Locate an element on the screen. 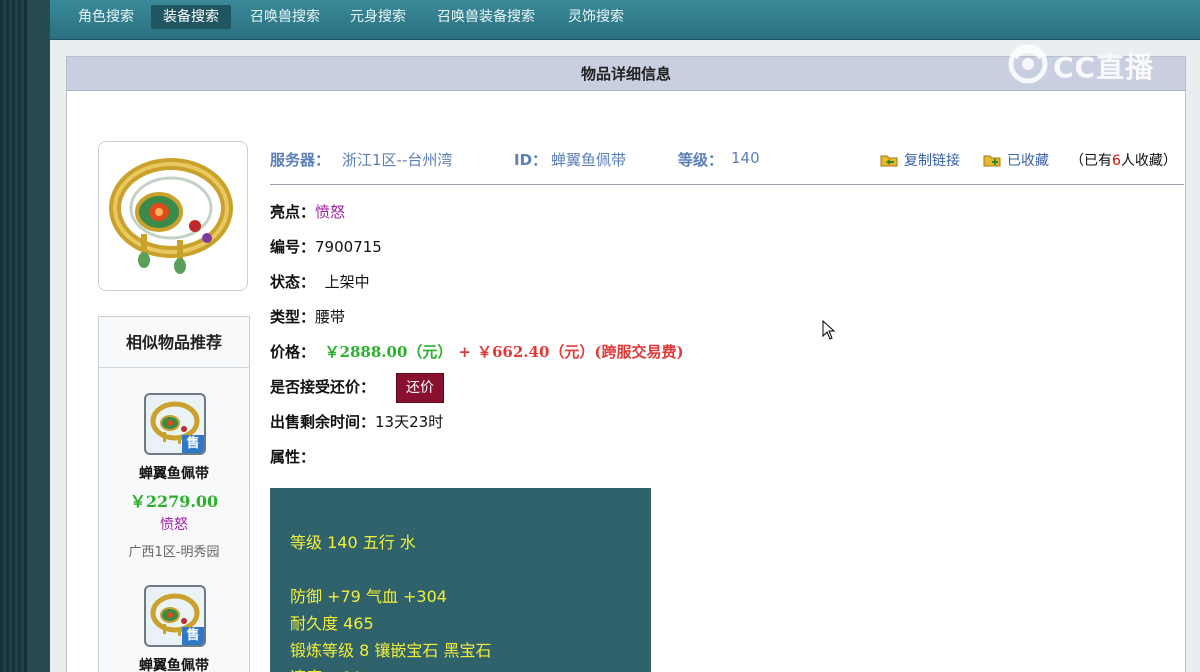 The width and height of the screenshot is (1200, 672). cc-live-watermark: CC直播 is located at coordinates (1085, 63).